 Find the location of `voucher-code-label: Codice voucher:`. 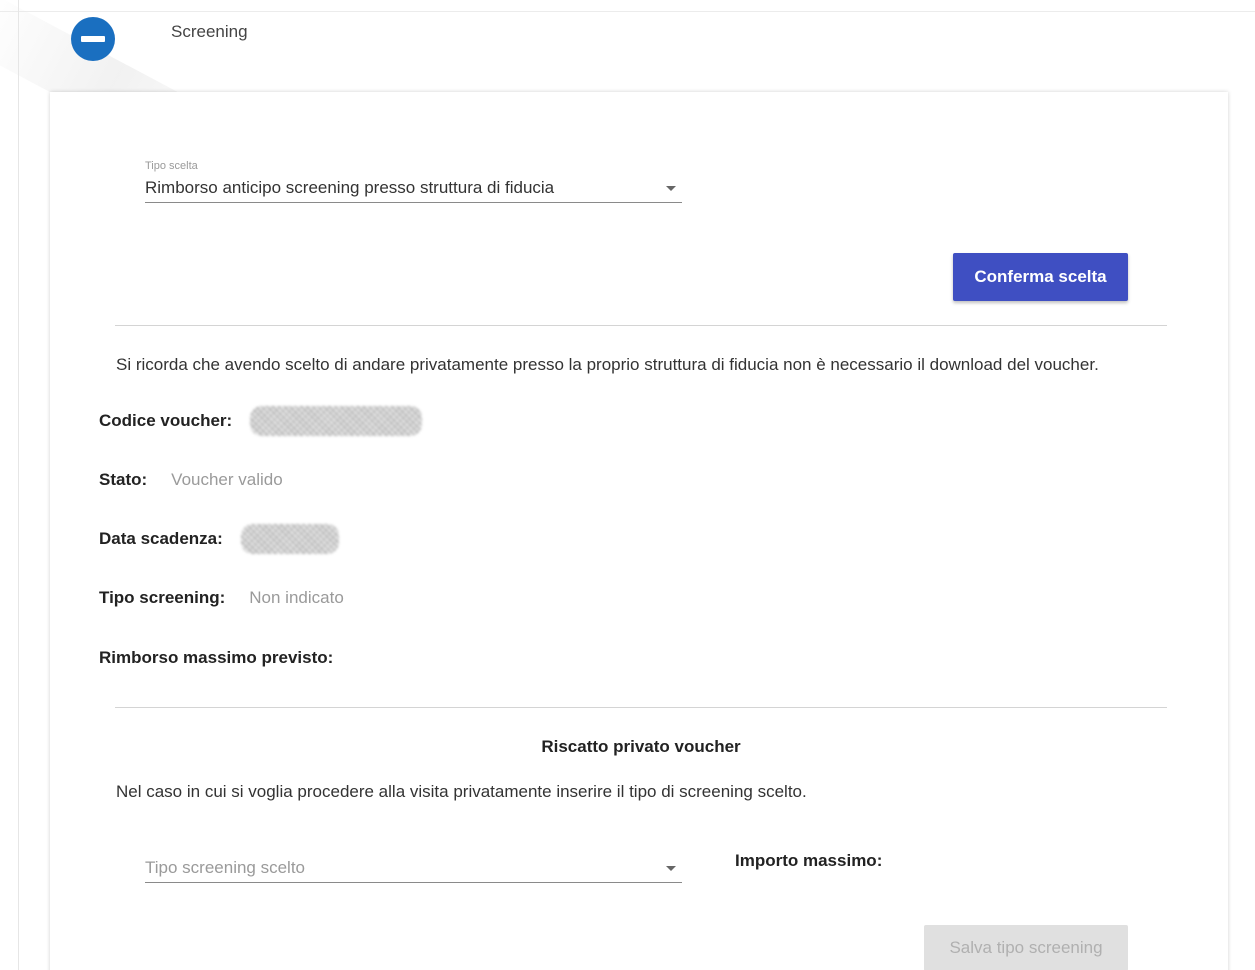

voucher-code-label: Codice voucher: is located at coordinates (166, 420).